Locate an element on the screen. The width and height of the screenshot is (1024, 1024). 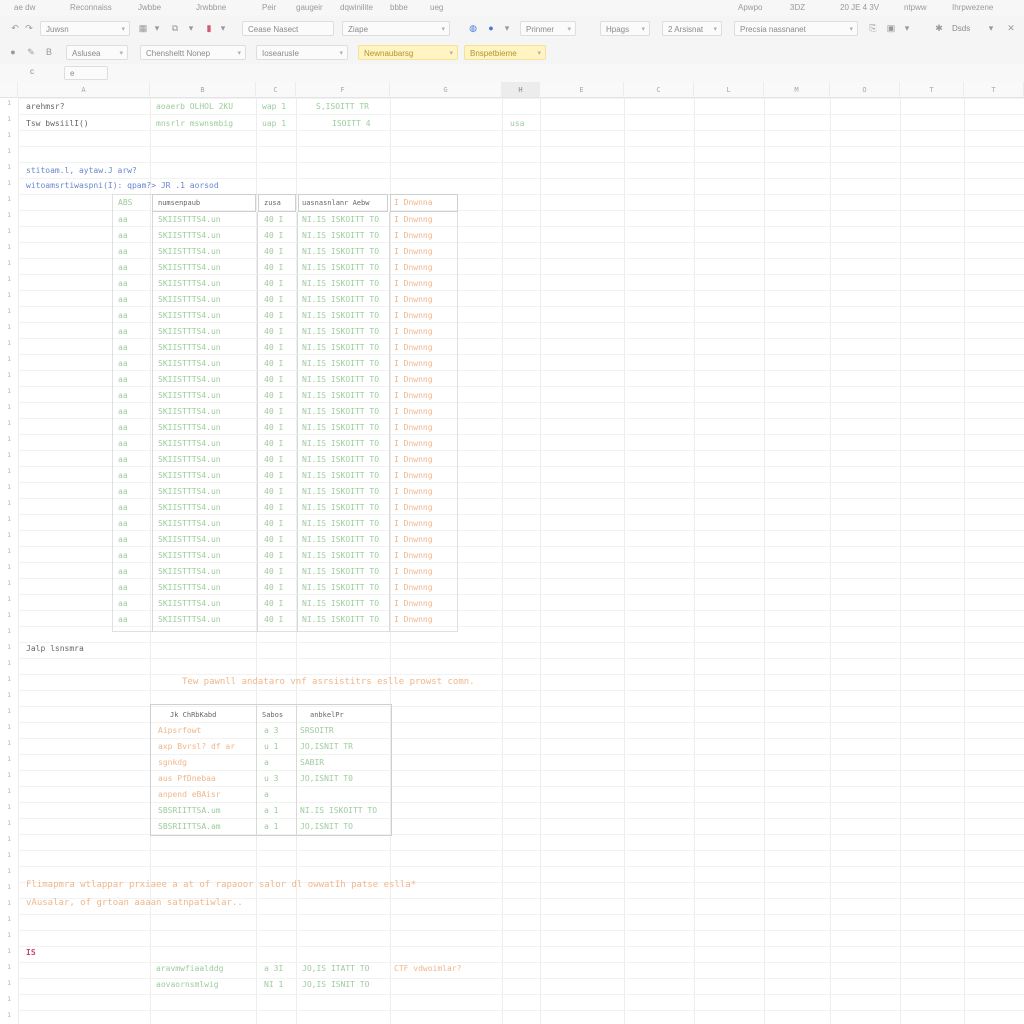
bold-icon: B is located at coordinates (49, 52).